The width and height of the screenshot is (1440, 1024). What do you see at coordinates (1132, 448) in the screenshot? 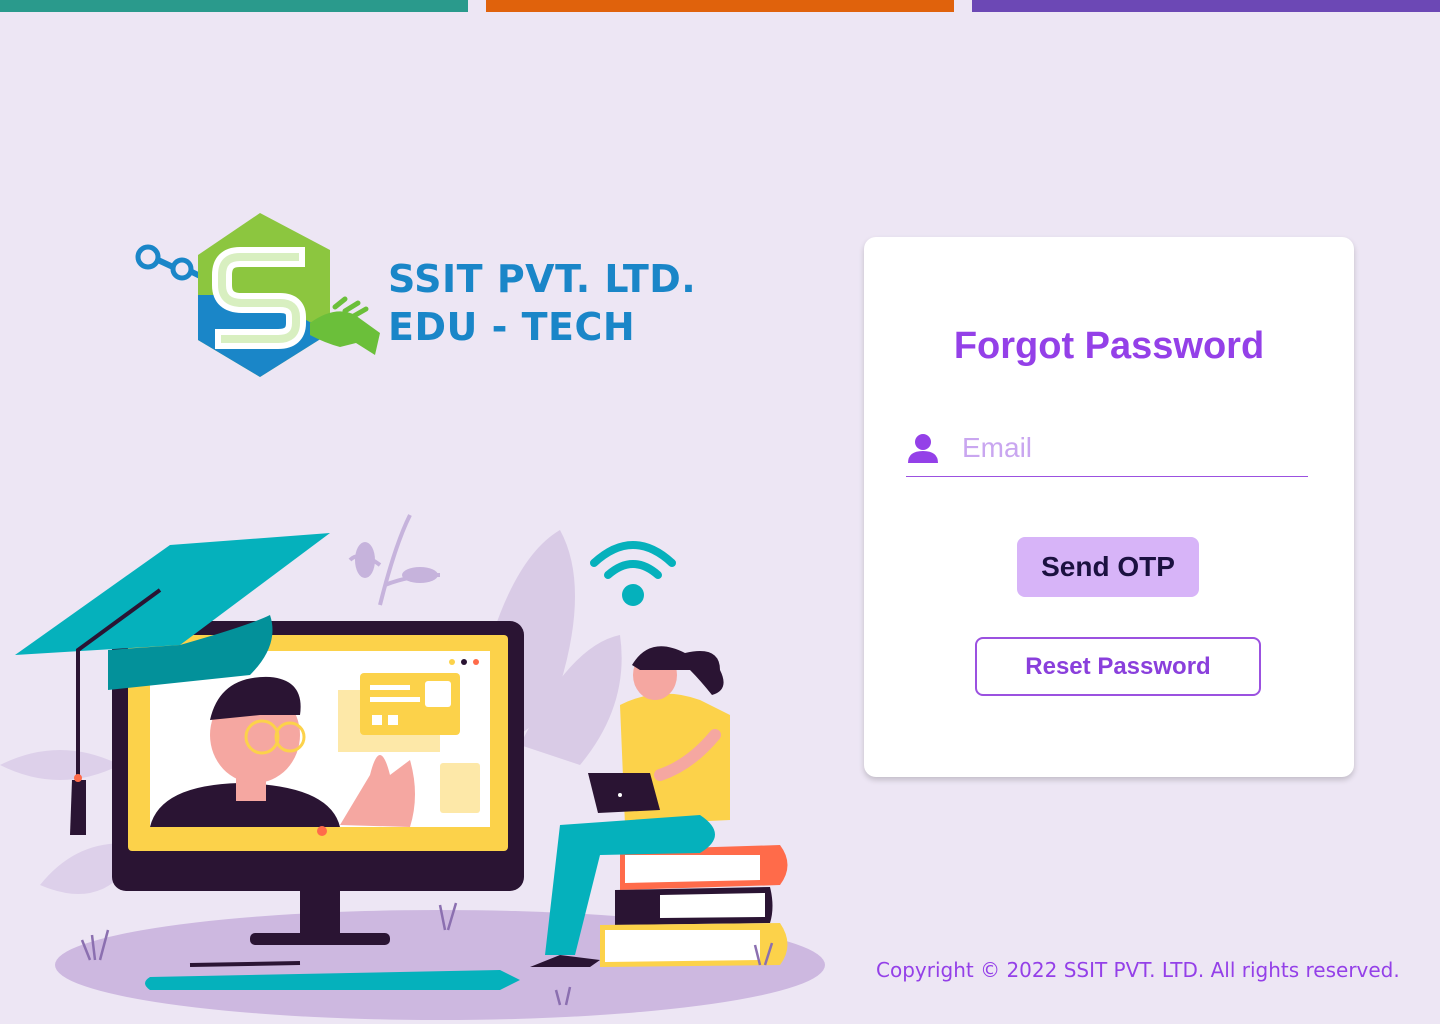
I see `email-input` at bounding box center [1132, 448].